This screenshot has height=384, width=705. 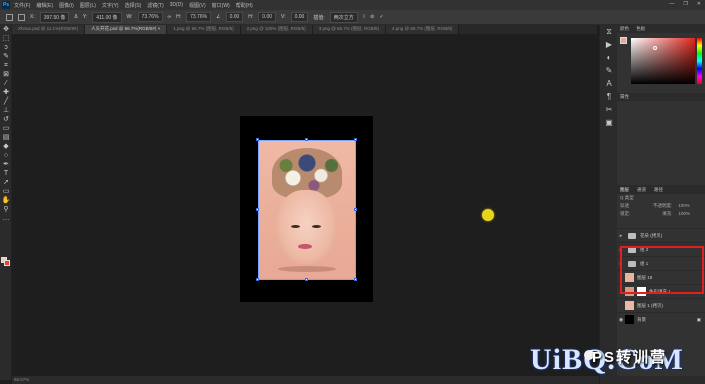 What do you see at coordinates (423, 29) in the screenshot?
I see `tab-document-6: 4.png @ 66.7% (图层, RGB/8)` at bounding box center [423, 29].